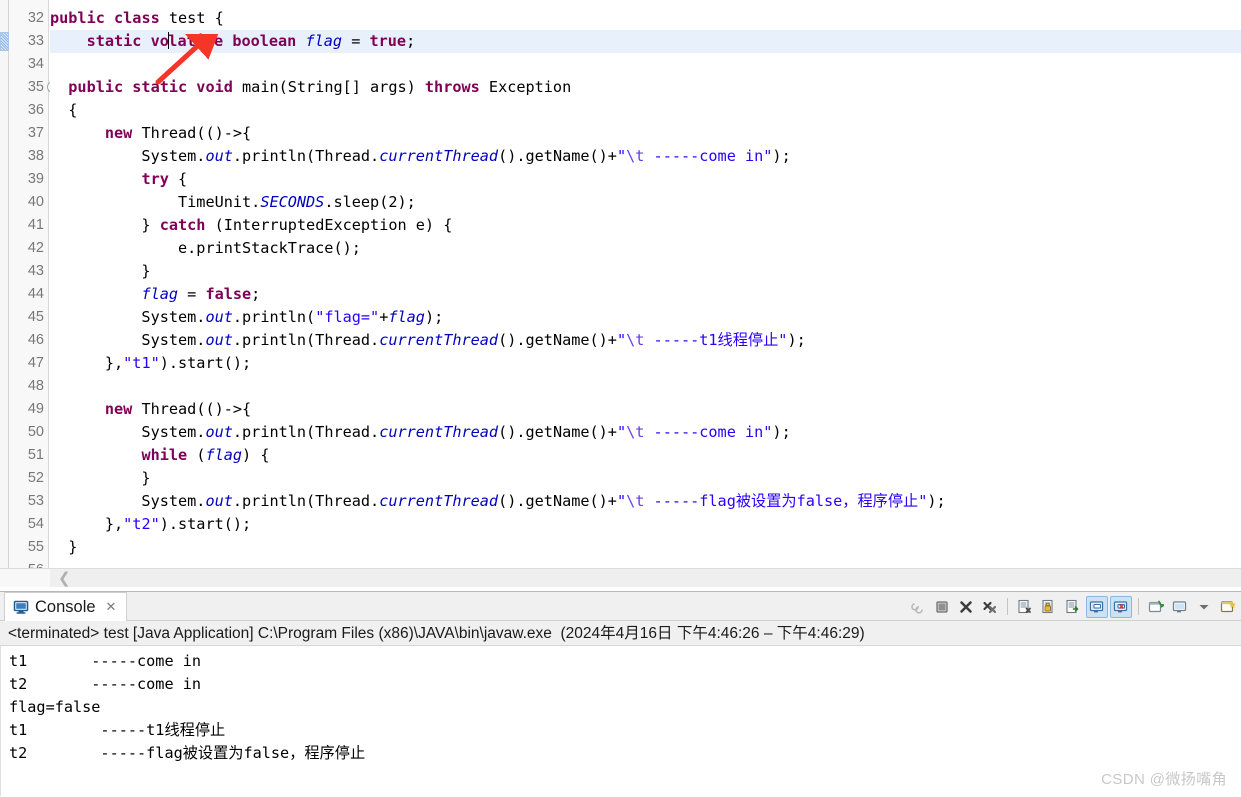 This screenshot has width=1241, height=797. What do you see at coordinates (645, 41) in the screenshot?
I see `code-line-33: static volatile boolean flag = true;` at bounding box center [645, 41].